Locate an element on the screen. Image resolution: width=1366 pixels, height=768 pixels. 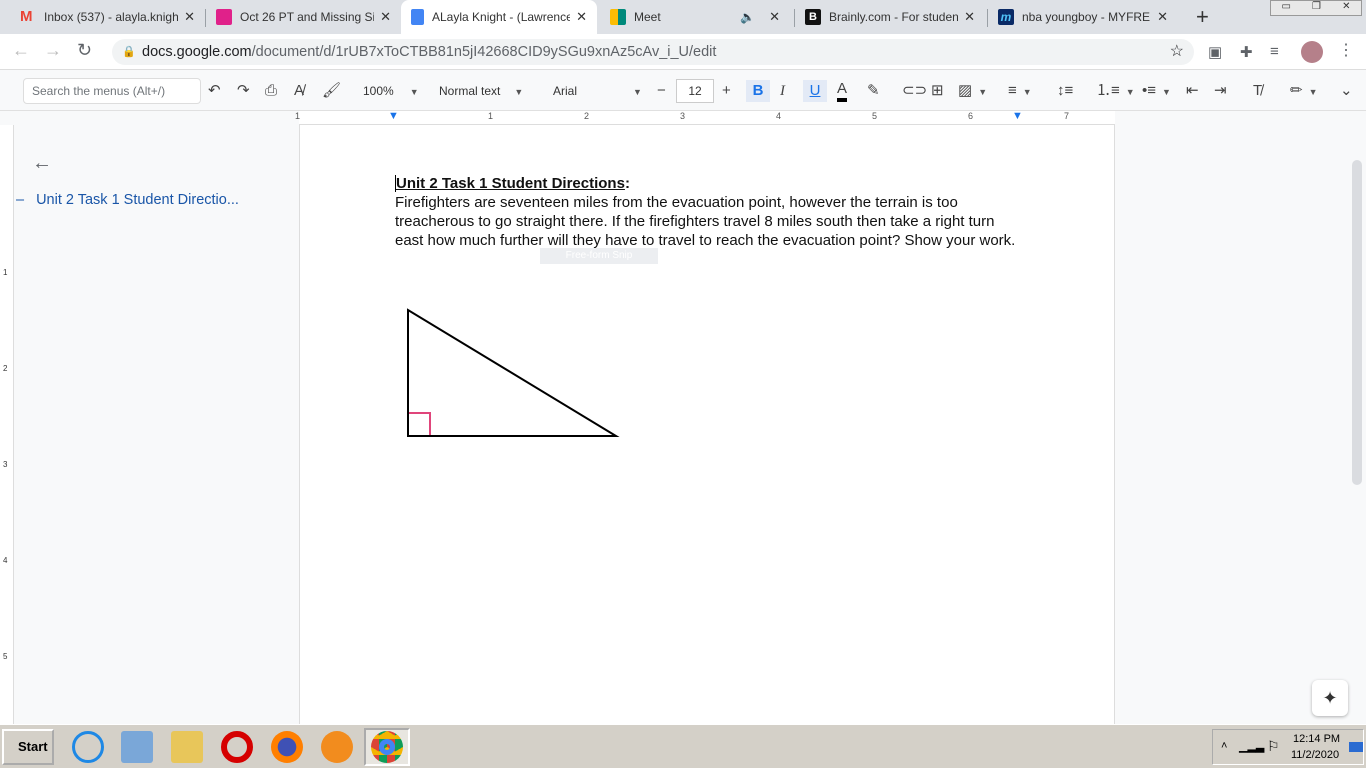
text-color-button: A is located at coordinates (842, 91).